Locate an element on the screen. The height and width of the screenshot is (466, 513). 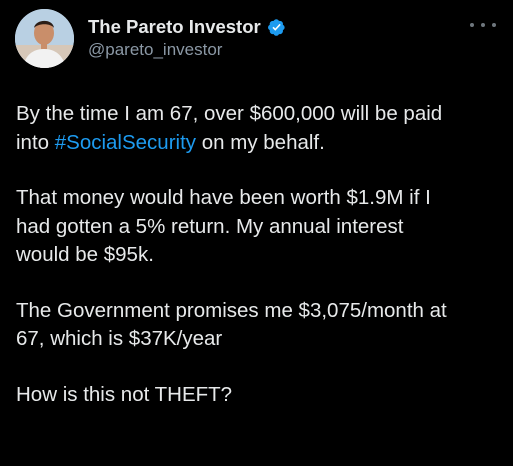
more-options-icon is located at coordinates (483, 25).